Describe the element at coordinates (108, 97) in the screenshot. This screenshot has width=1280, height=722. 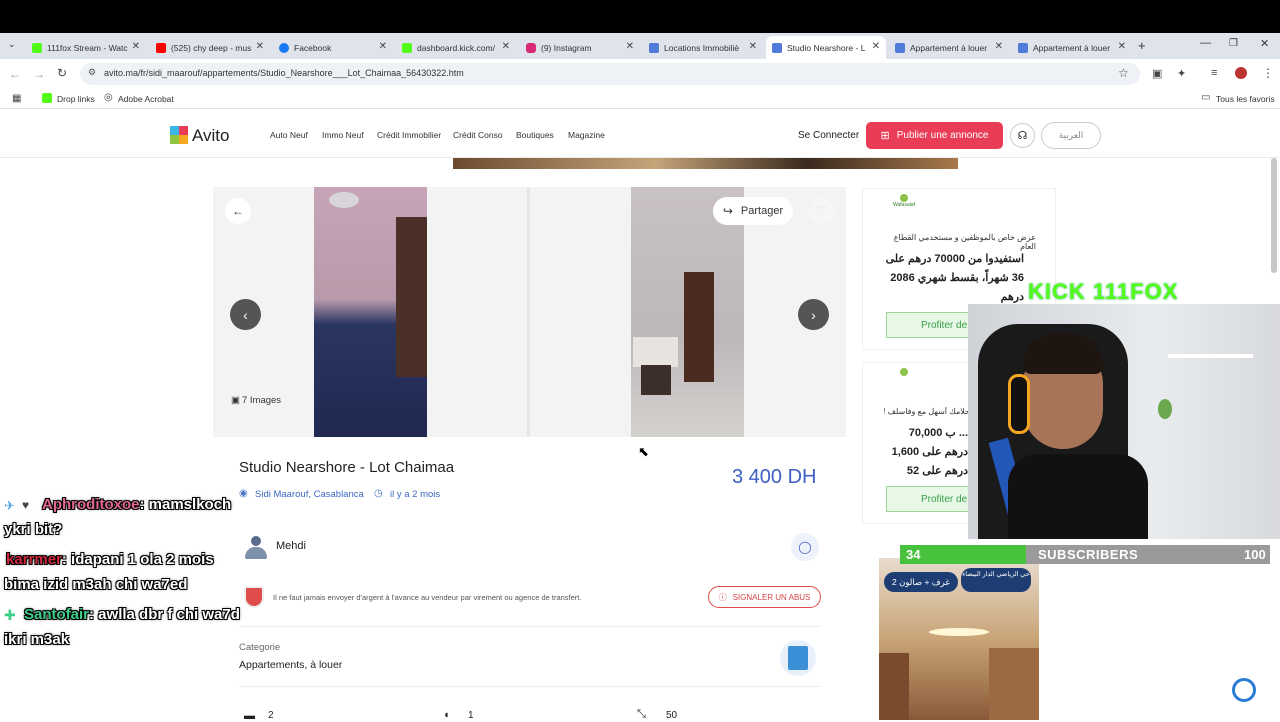
I see `acrobat-icon: ◎` at that location.